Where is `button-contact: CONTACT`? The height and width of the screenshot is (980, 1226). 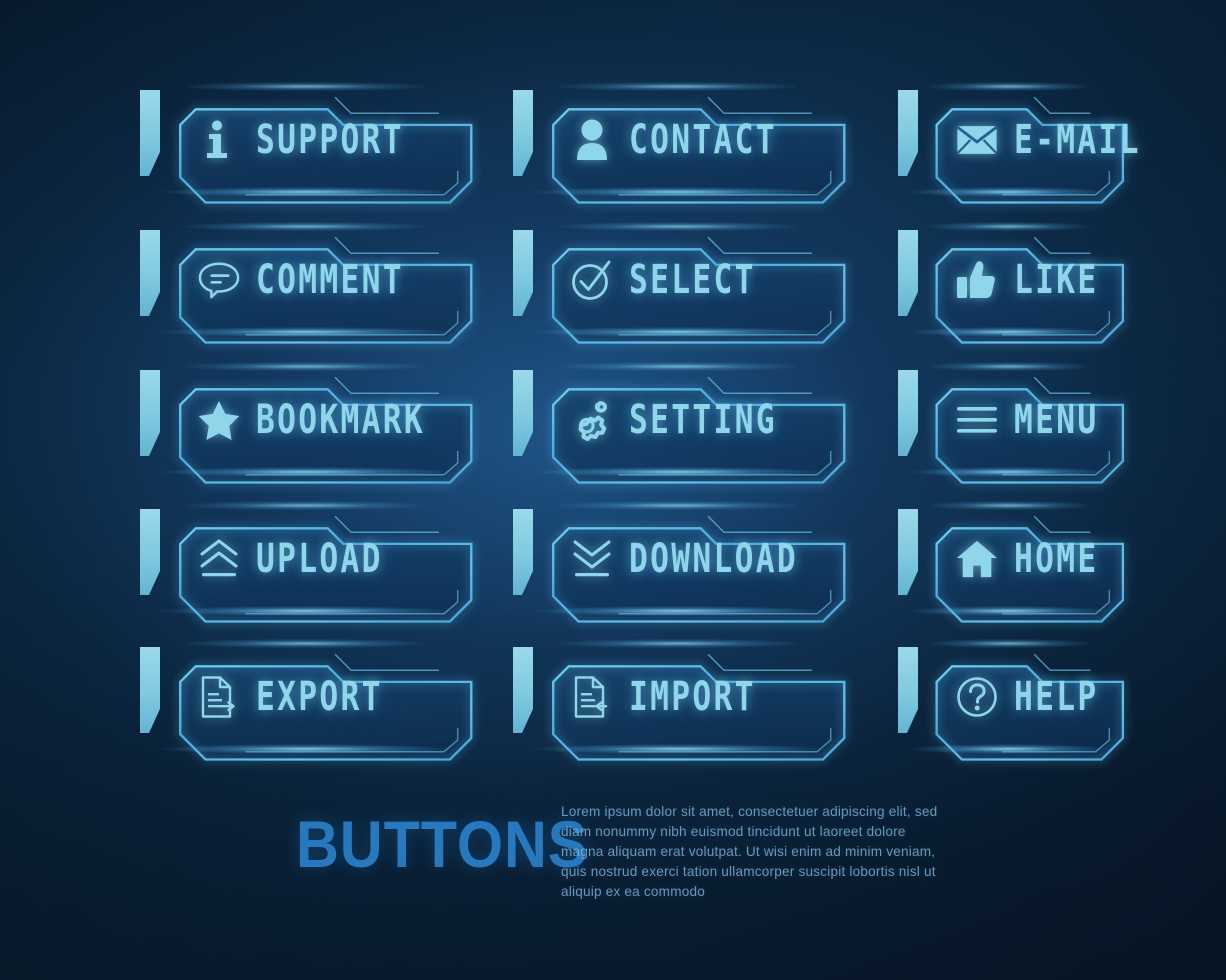
button-contact: CONTACT is located at coordinates (679, 143).